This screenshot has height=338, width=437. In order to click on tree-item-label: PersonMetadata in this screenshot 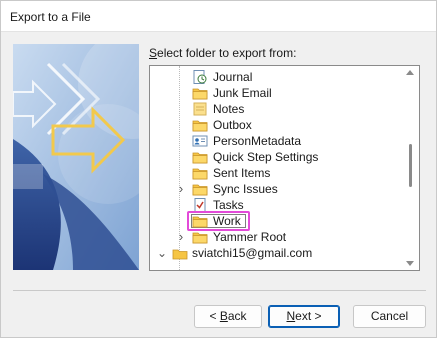, I will do `click(257, 141)`.